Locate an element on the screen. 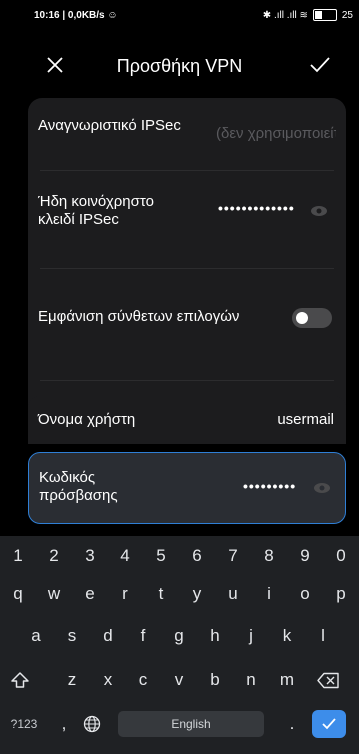  symbols-key: ?123 is located at coordinates (24, 724).